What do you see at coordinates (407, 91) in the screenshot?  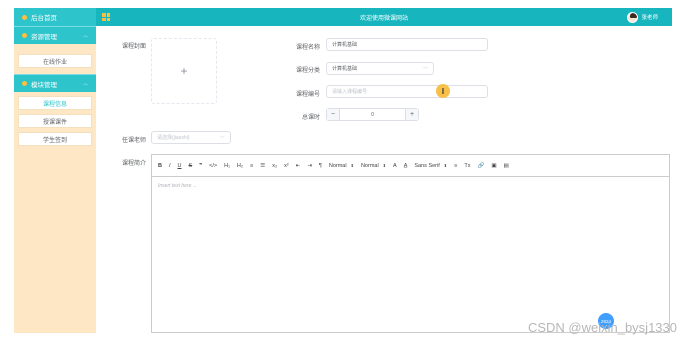 I see `course-code-input: 请输入课程编号` at bounding box center [407, 91].